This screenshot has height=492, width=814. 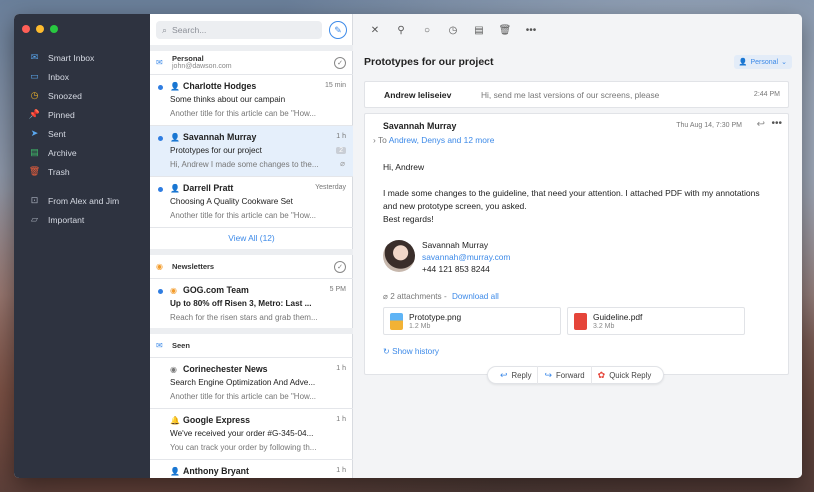 I want to click on sidebar-item-pinned: 📌 Pinned, so click(x=82, y=114).